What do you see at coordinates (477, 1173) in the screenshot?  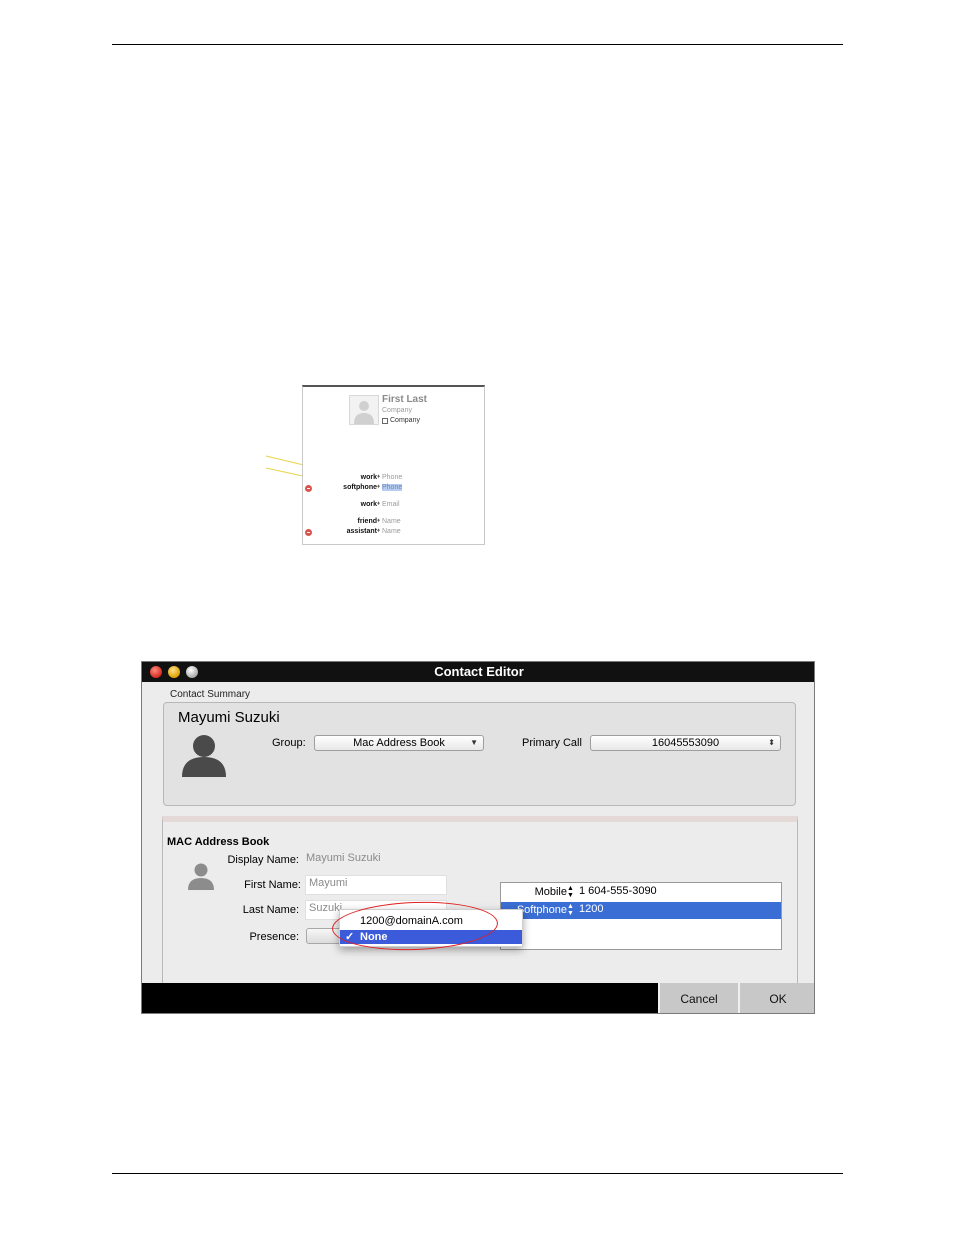 I see `footer-rule` at bounding box center [477, 1173].